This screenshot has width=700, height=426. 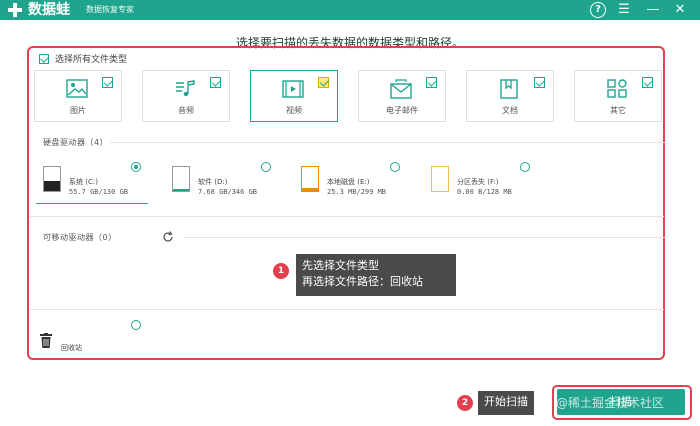 I want to click on selected-underline, so click(x=92, y=203).